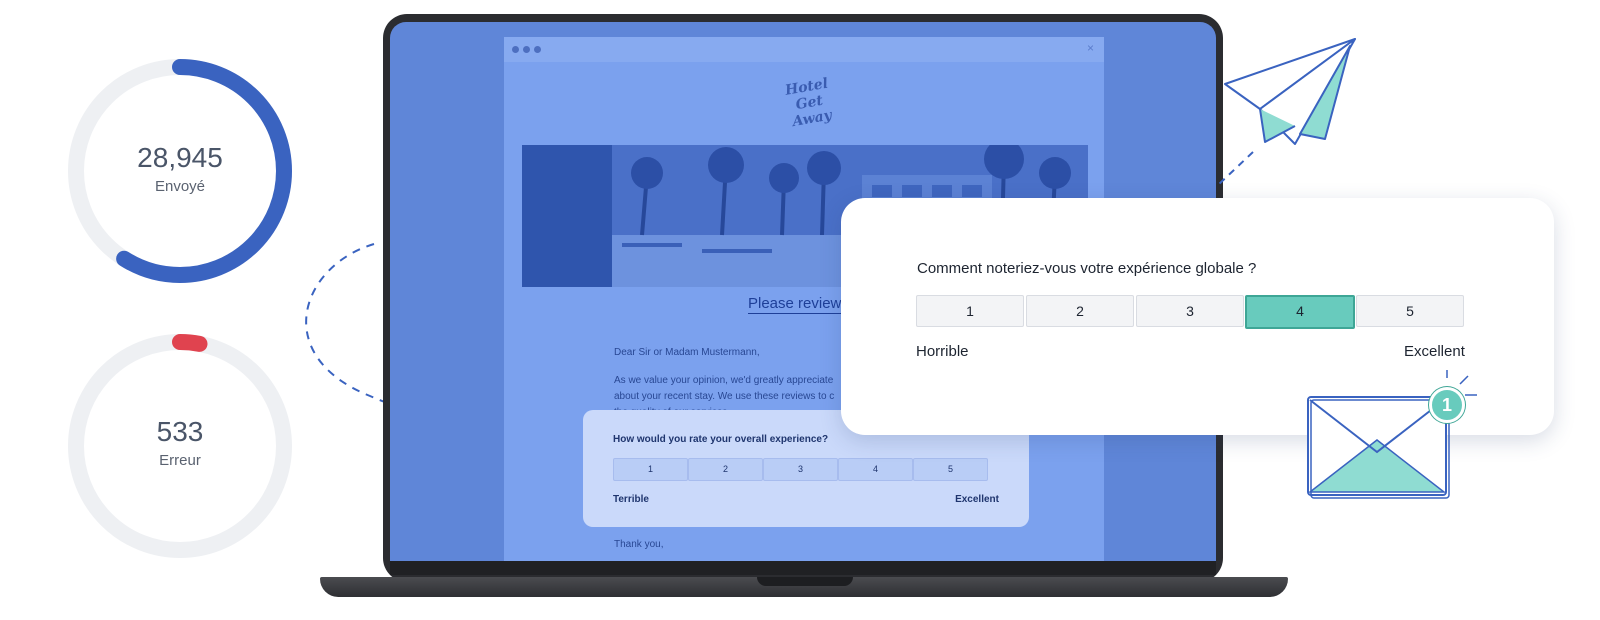  I want to click on window-titlebar: ×, so click(804, 49).